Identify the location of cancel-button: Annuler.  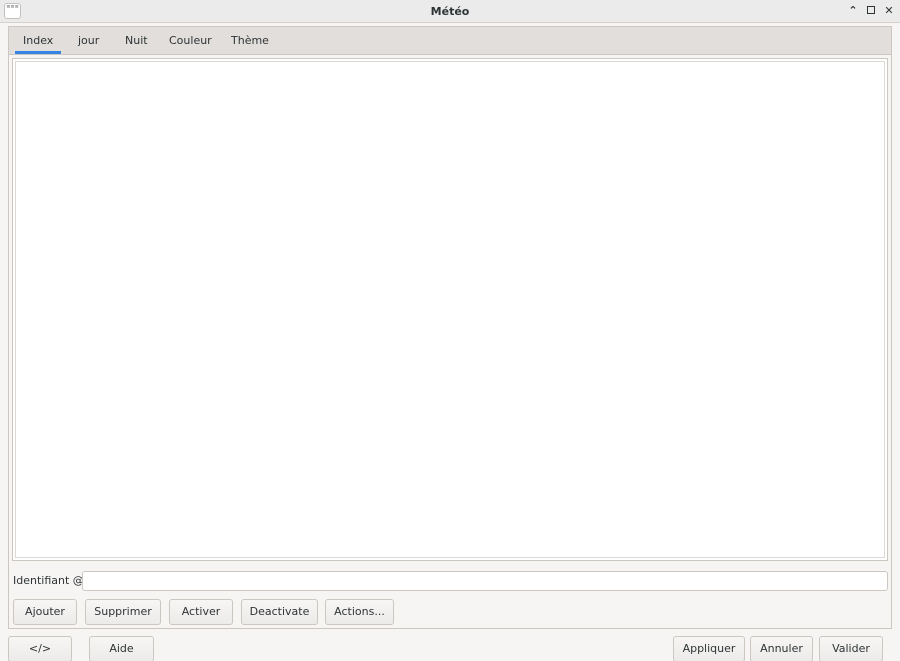
(781, 648).